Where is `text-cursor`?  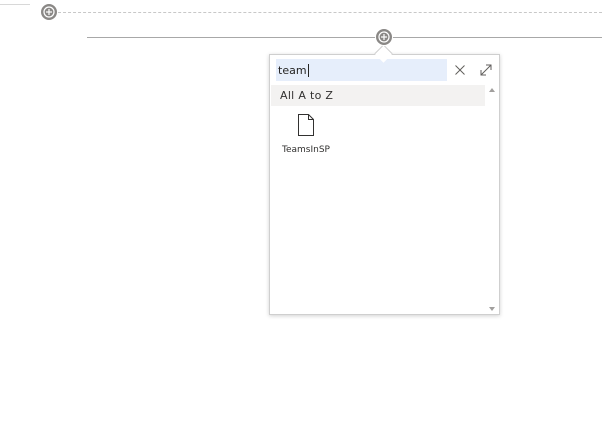 text-cursor is located at coordinates (308, 70).